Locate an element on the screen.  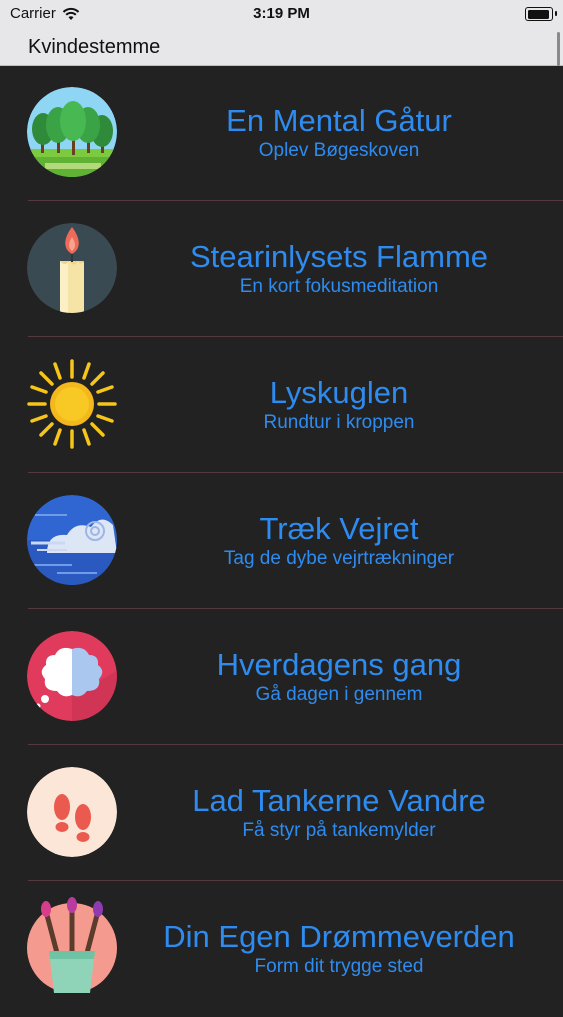
item-title: Hverdagens gang is located at coordinates (339, 664).